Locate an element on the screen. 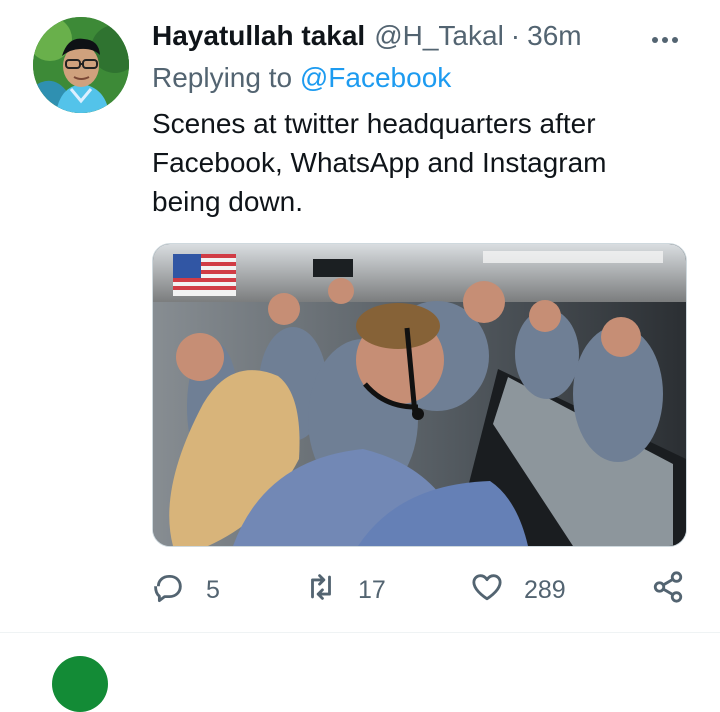 This screenshot has height=712, width=720. retweet-icon is located at coordinates (321, 590).